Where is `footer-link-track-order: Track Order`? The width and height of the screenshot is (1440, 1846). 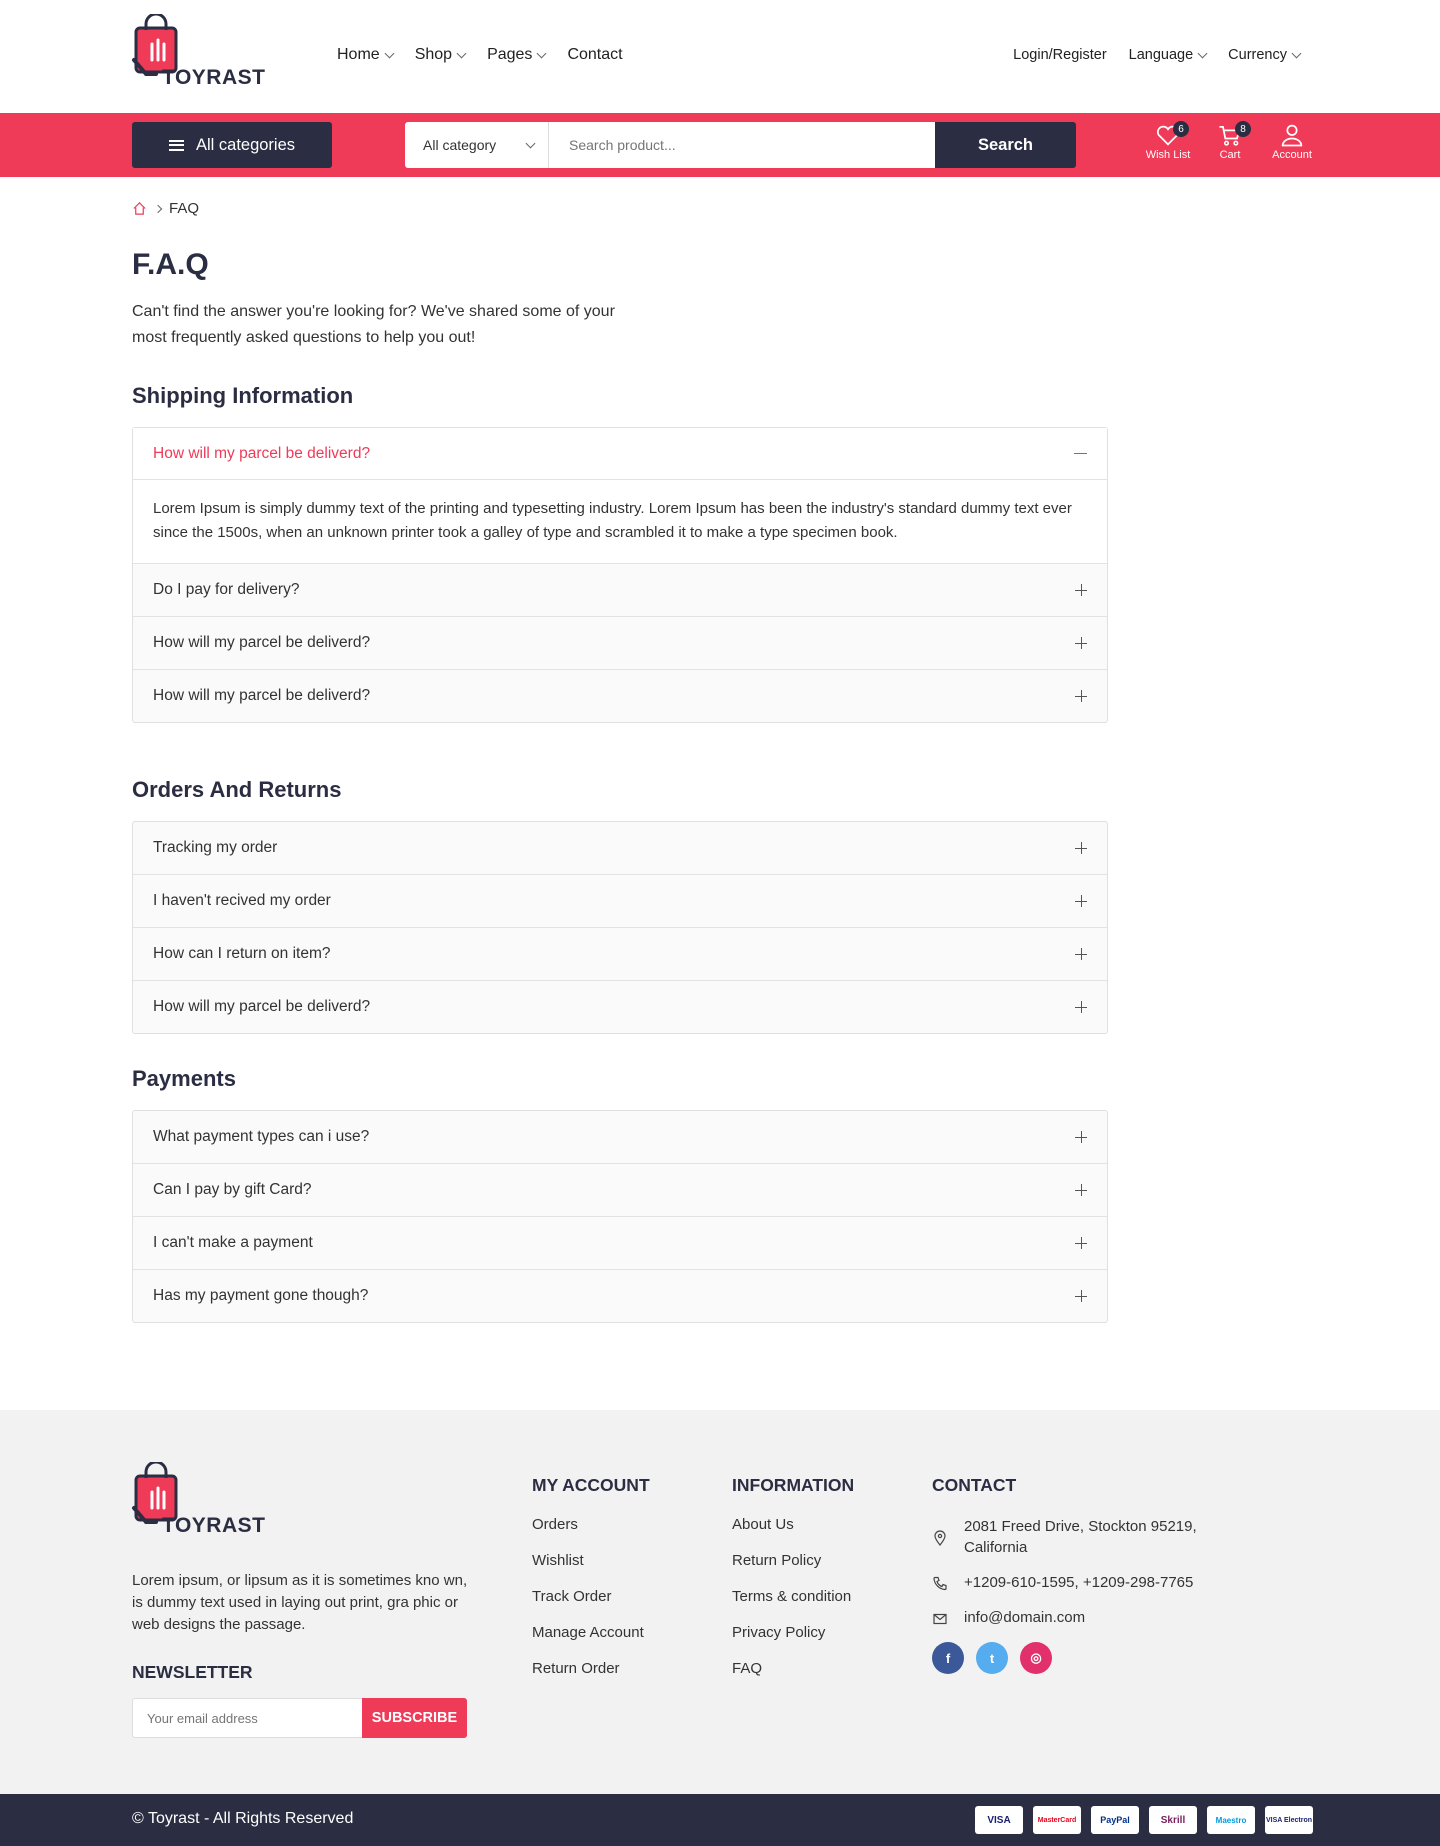
footer-link-track-order: Track Order is located at coordinates (591, 1606).